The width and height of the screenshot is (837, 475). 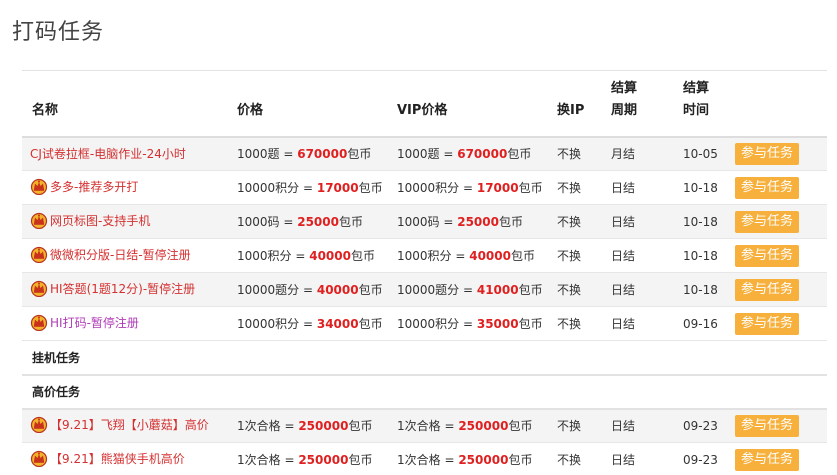 What do you see at coordinates (58, 32) in the screenshot?
I see `page-title: 打码任务` at bounding box center [58, 32].